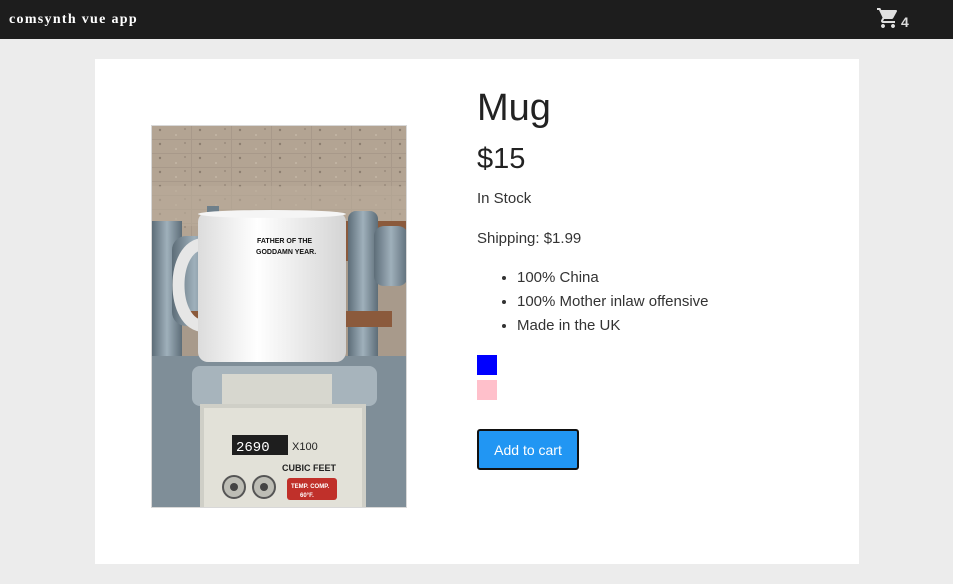 The width and height of the screenshot is (953, 584). Describe the element at coordinates (613, 329) in the screenshot. I see `detail-item: Made in the UK` at that location.